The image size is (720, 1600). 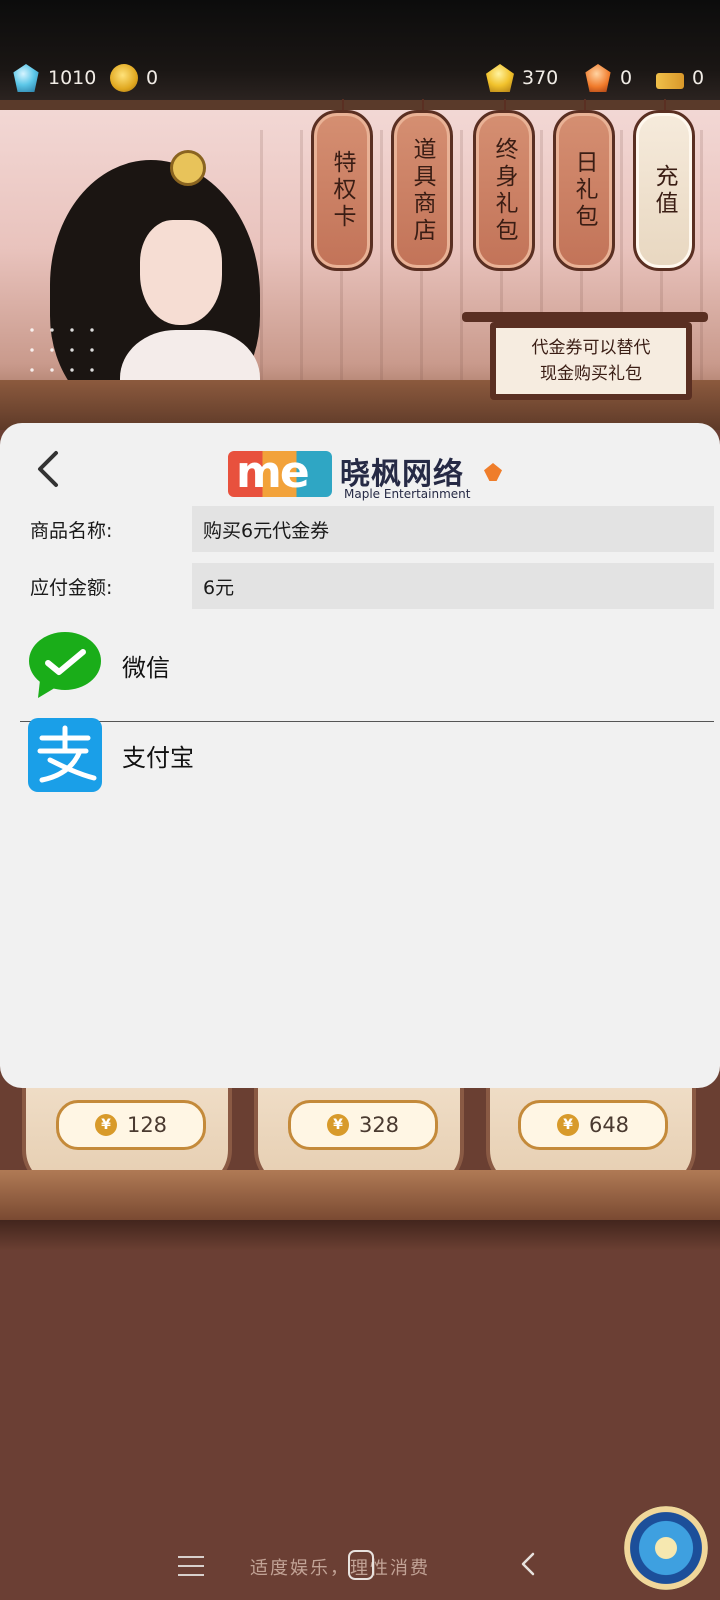 I want to click on price-button: ¥ 648, so click(x=593, y=1125).